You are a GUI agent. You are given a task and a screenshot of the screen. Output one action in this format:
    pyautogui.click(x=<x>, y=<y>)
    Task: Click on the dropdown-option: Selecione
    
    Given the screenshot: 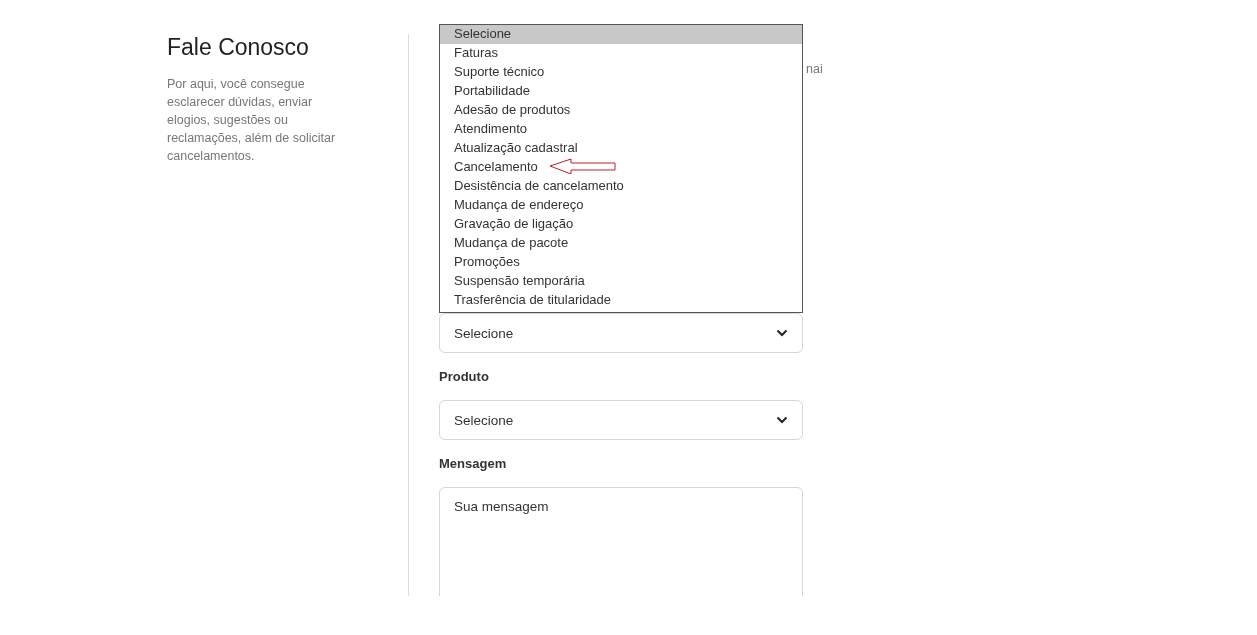 What is the action you would take?
    pyautogui.click(x=621, y=34)
    